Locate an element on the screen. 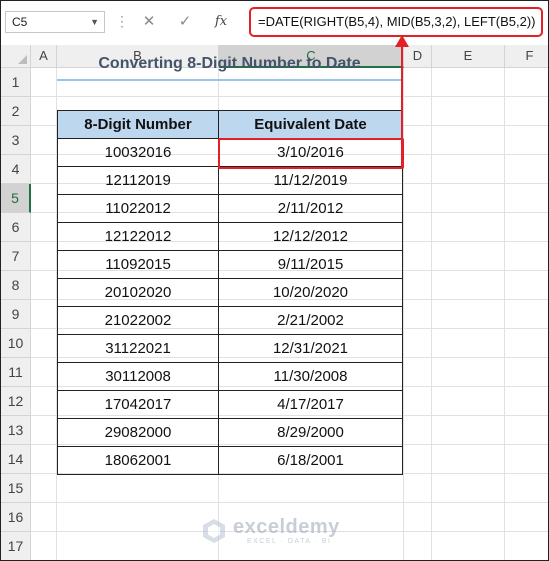  formula-buttons: ✕ ✓ fx is located at coordinates (189, 22).